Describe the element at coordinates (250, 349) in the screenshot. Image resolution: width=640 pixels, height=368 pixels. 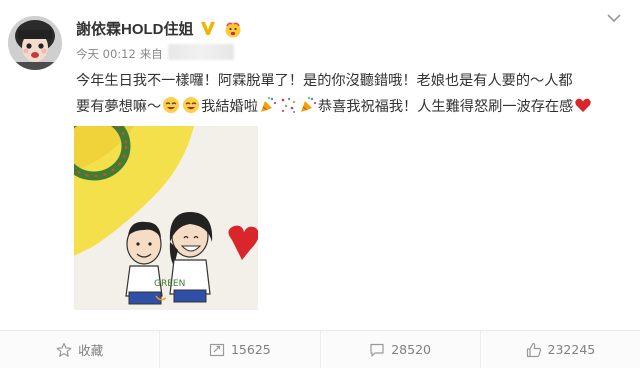
I see `repost-count: 15625` at that location.